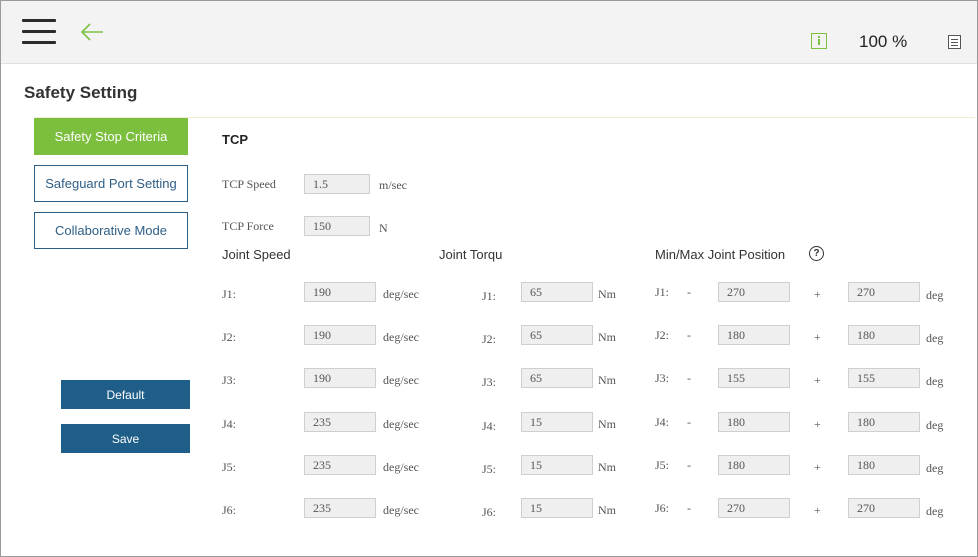  What do you see at coordinates (884, 422) in the screenshot?
I see `joint-position-j4-max-input: 180` at bounding box center [884, 422].